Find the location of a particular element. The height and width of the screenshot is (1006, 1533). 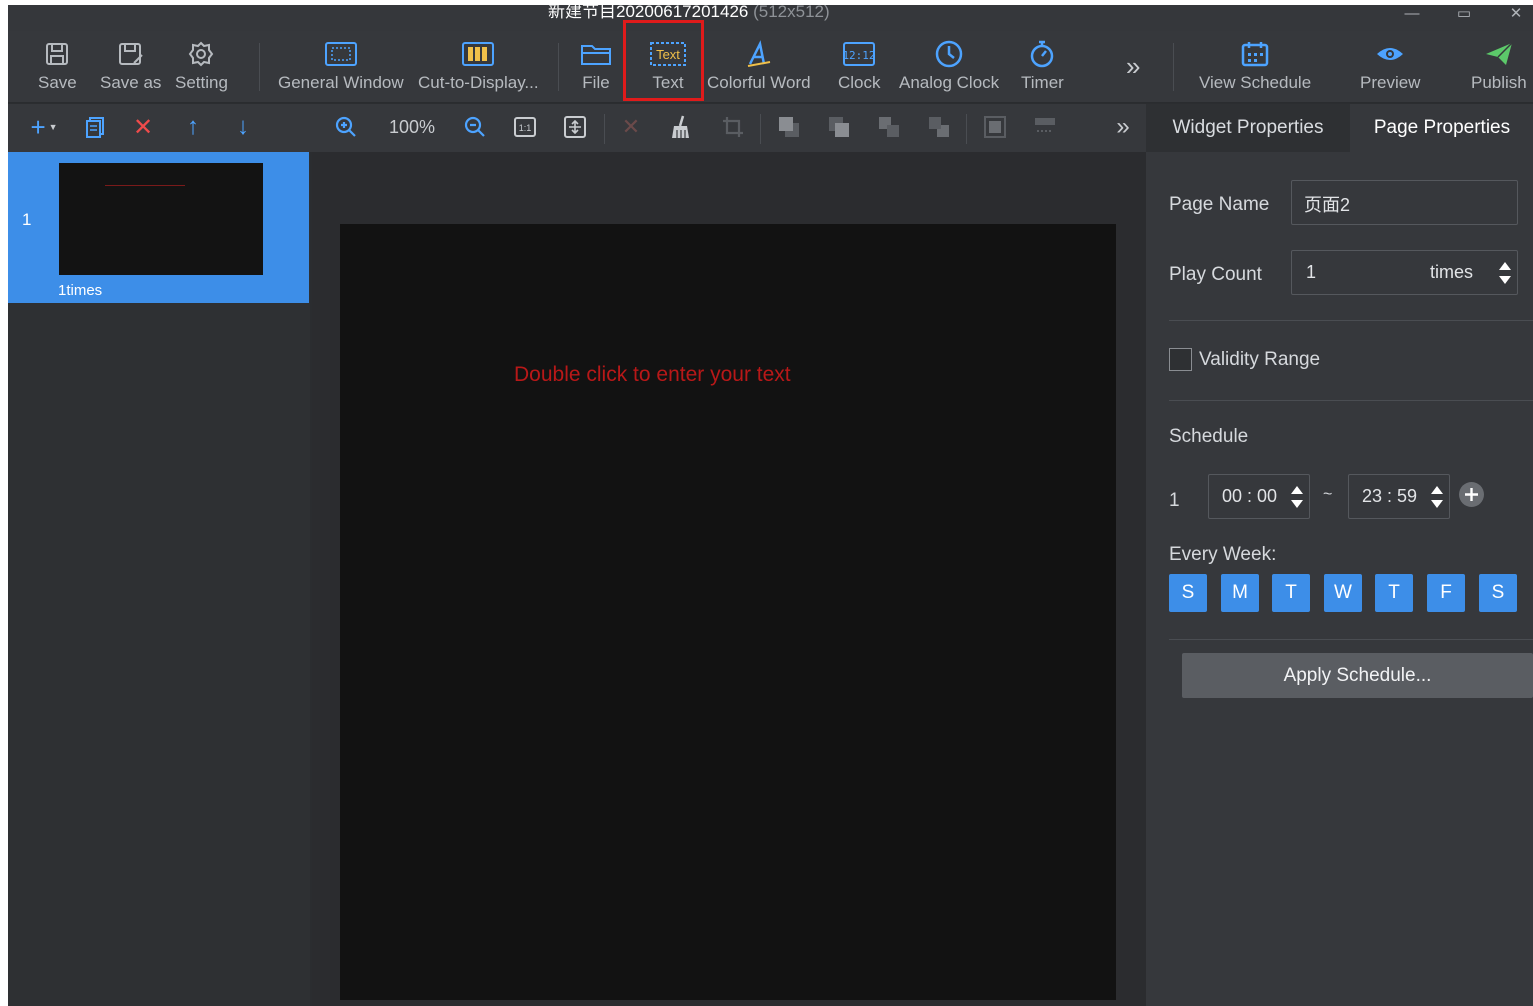

arrow-up-icon: ↑ is located at coordinates (193, 126).